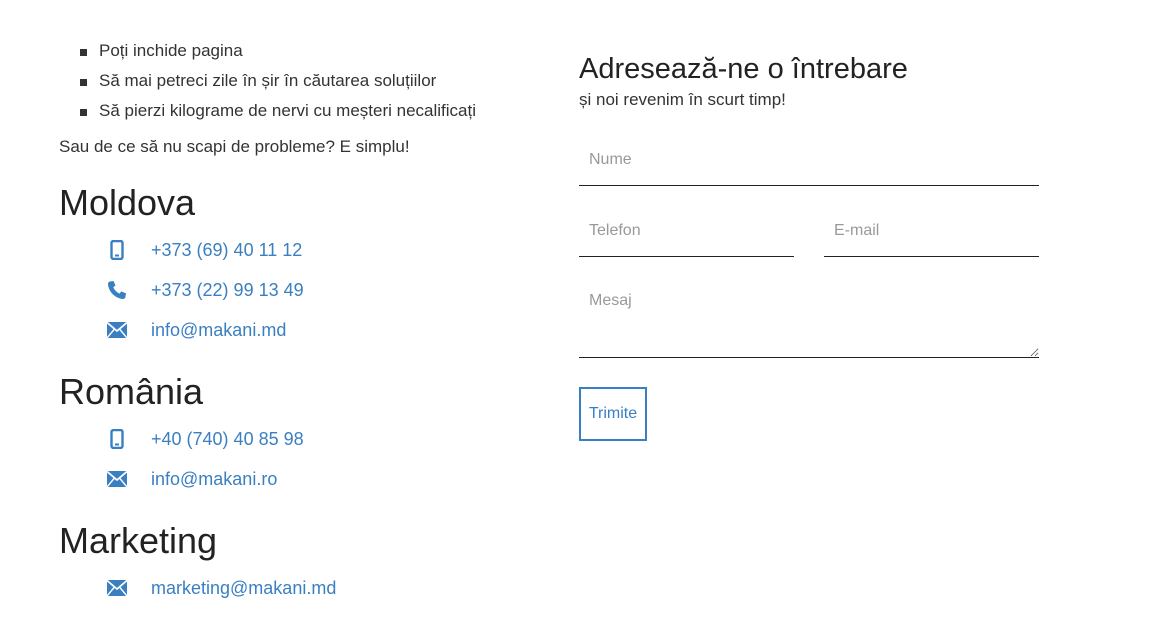  Describe the element at coordinates (809, 320) in the screenshot. I see `message-field` at that location.